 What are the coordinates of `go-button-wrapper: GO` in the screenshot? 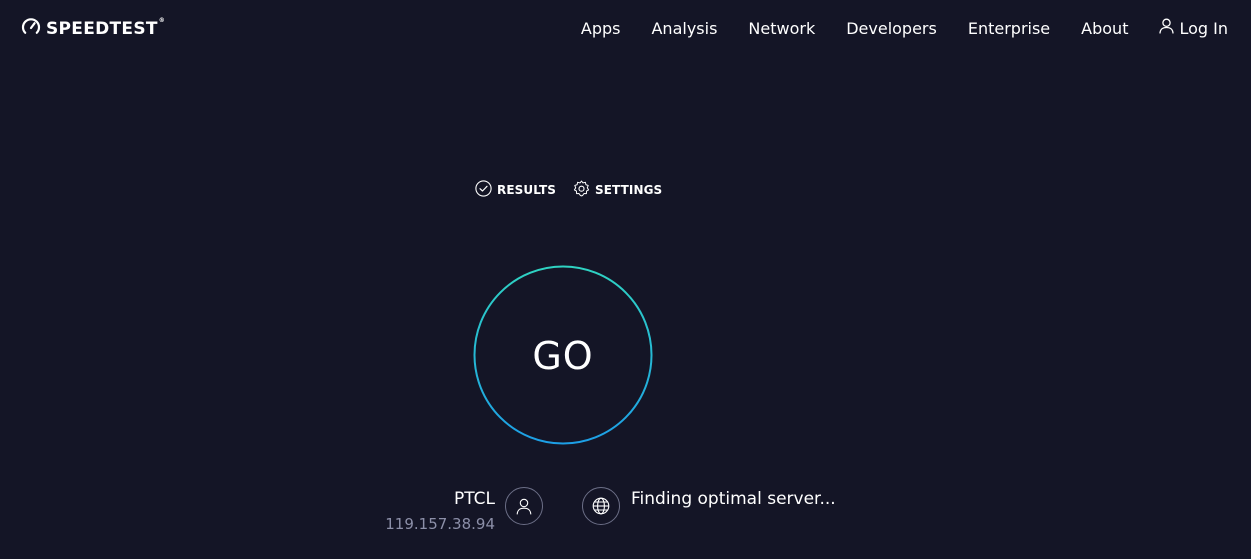 It's located at (563, 355).